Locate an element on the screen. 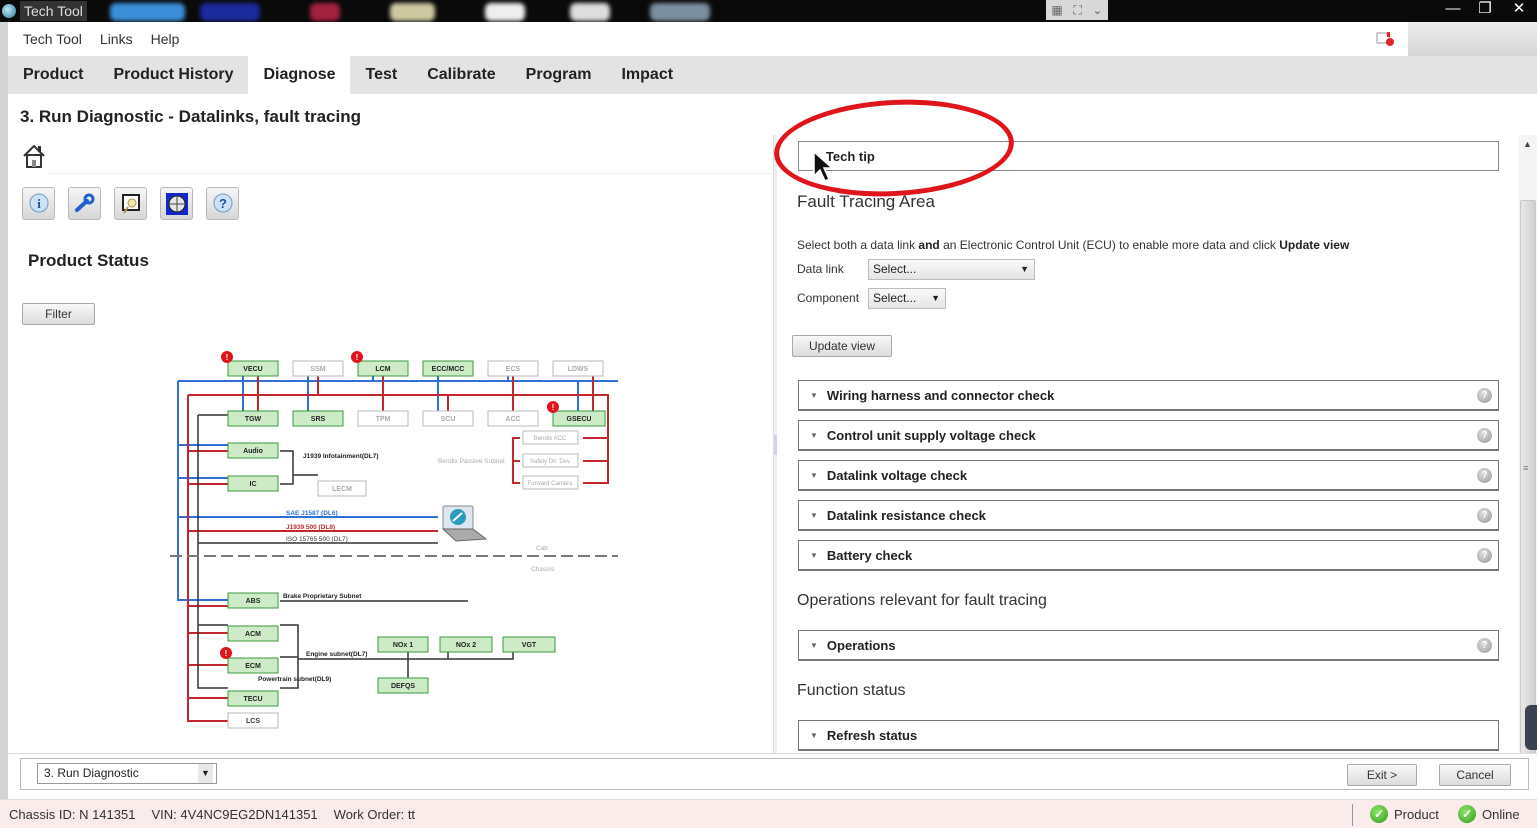  cancel-button: Cancel is located at coordinates (1475, 775).